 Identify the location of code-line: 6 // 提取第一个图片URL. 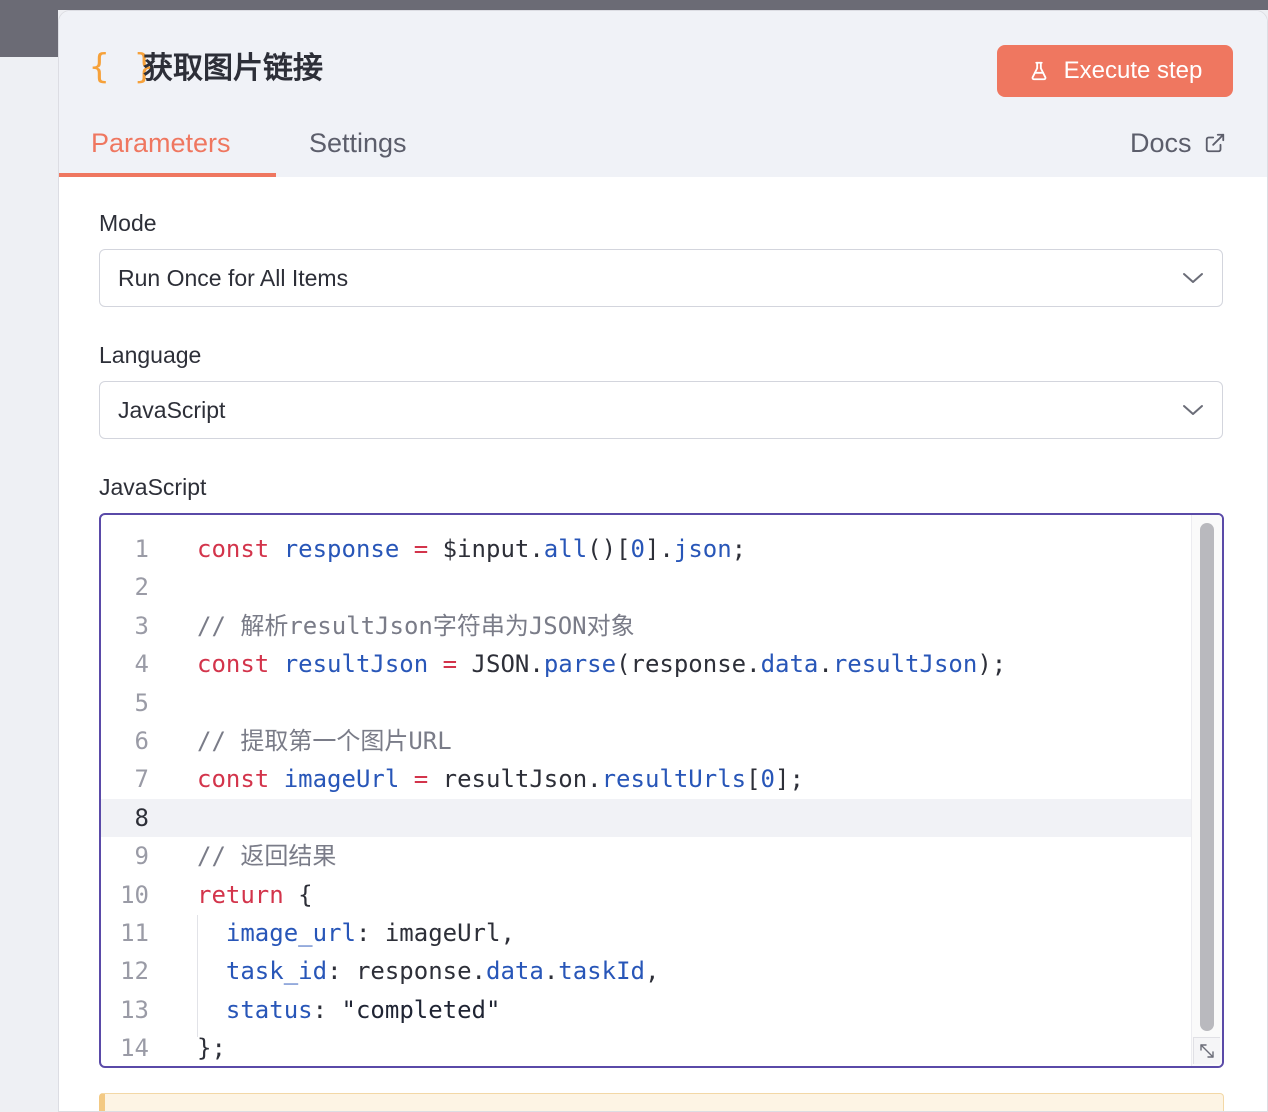
(646, 741).